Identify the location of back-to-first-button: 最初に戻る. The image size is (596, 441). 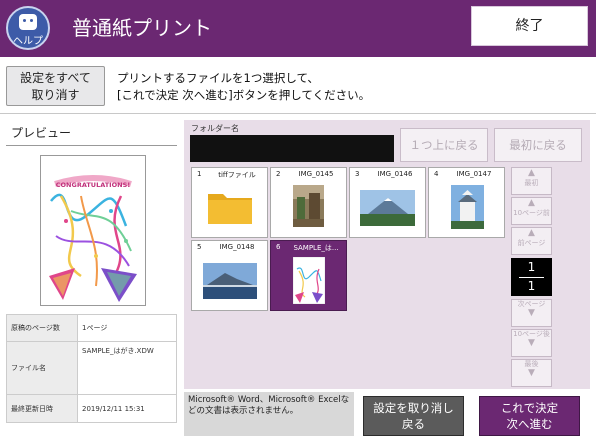
(538, 145).